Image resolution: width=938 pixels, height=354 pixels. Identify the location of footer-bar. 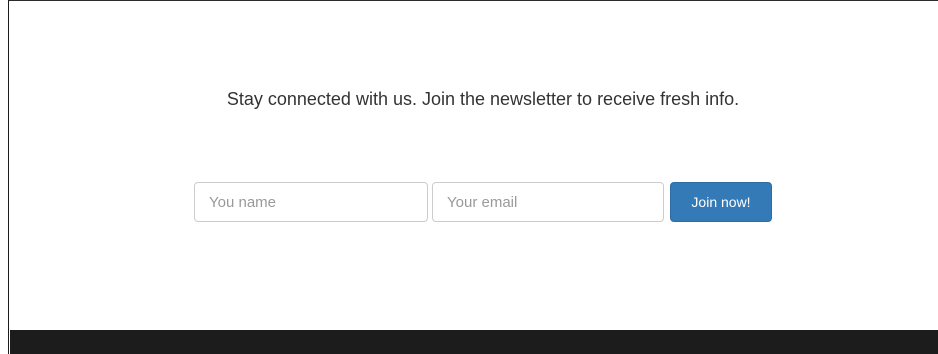
(474, 342).